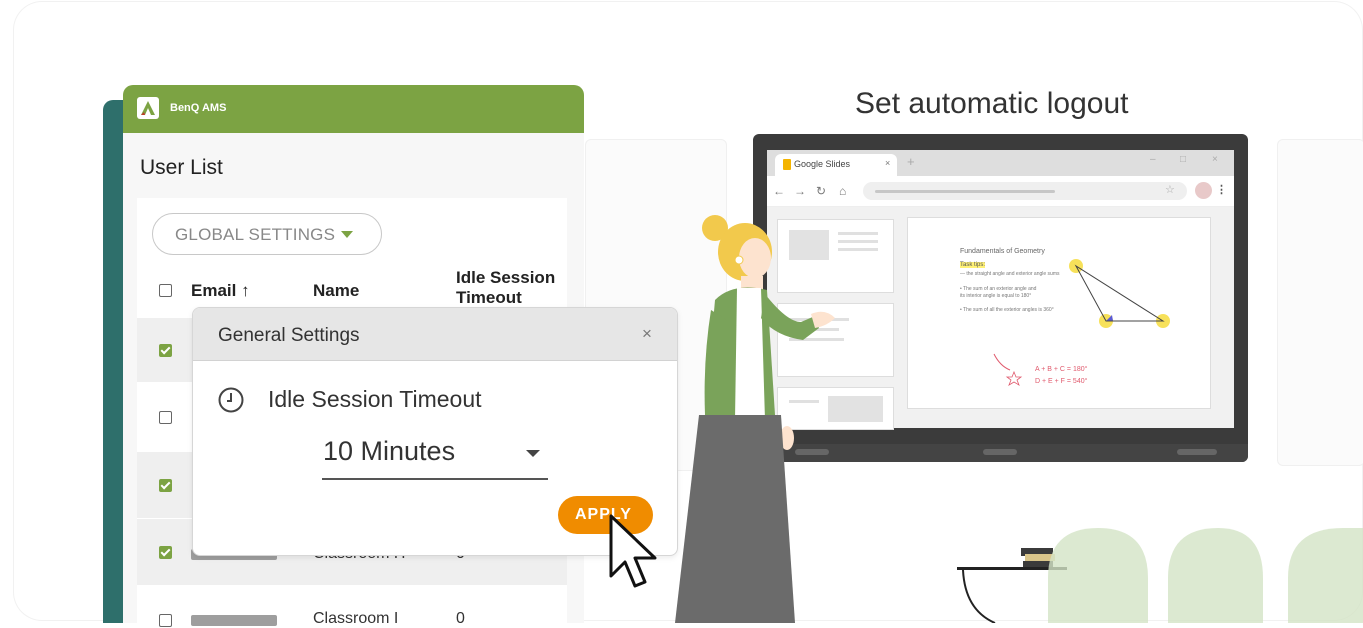 This screenshot has height=628, width=1363. Describe the element at coordinates (435, 479) in the screenshot. I see `select-underline` at that location.